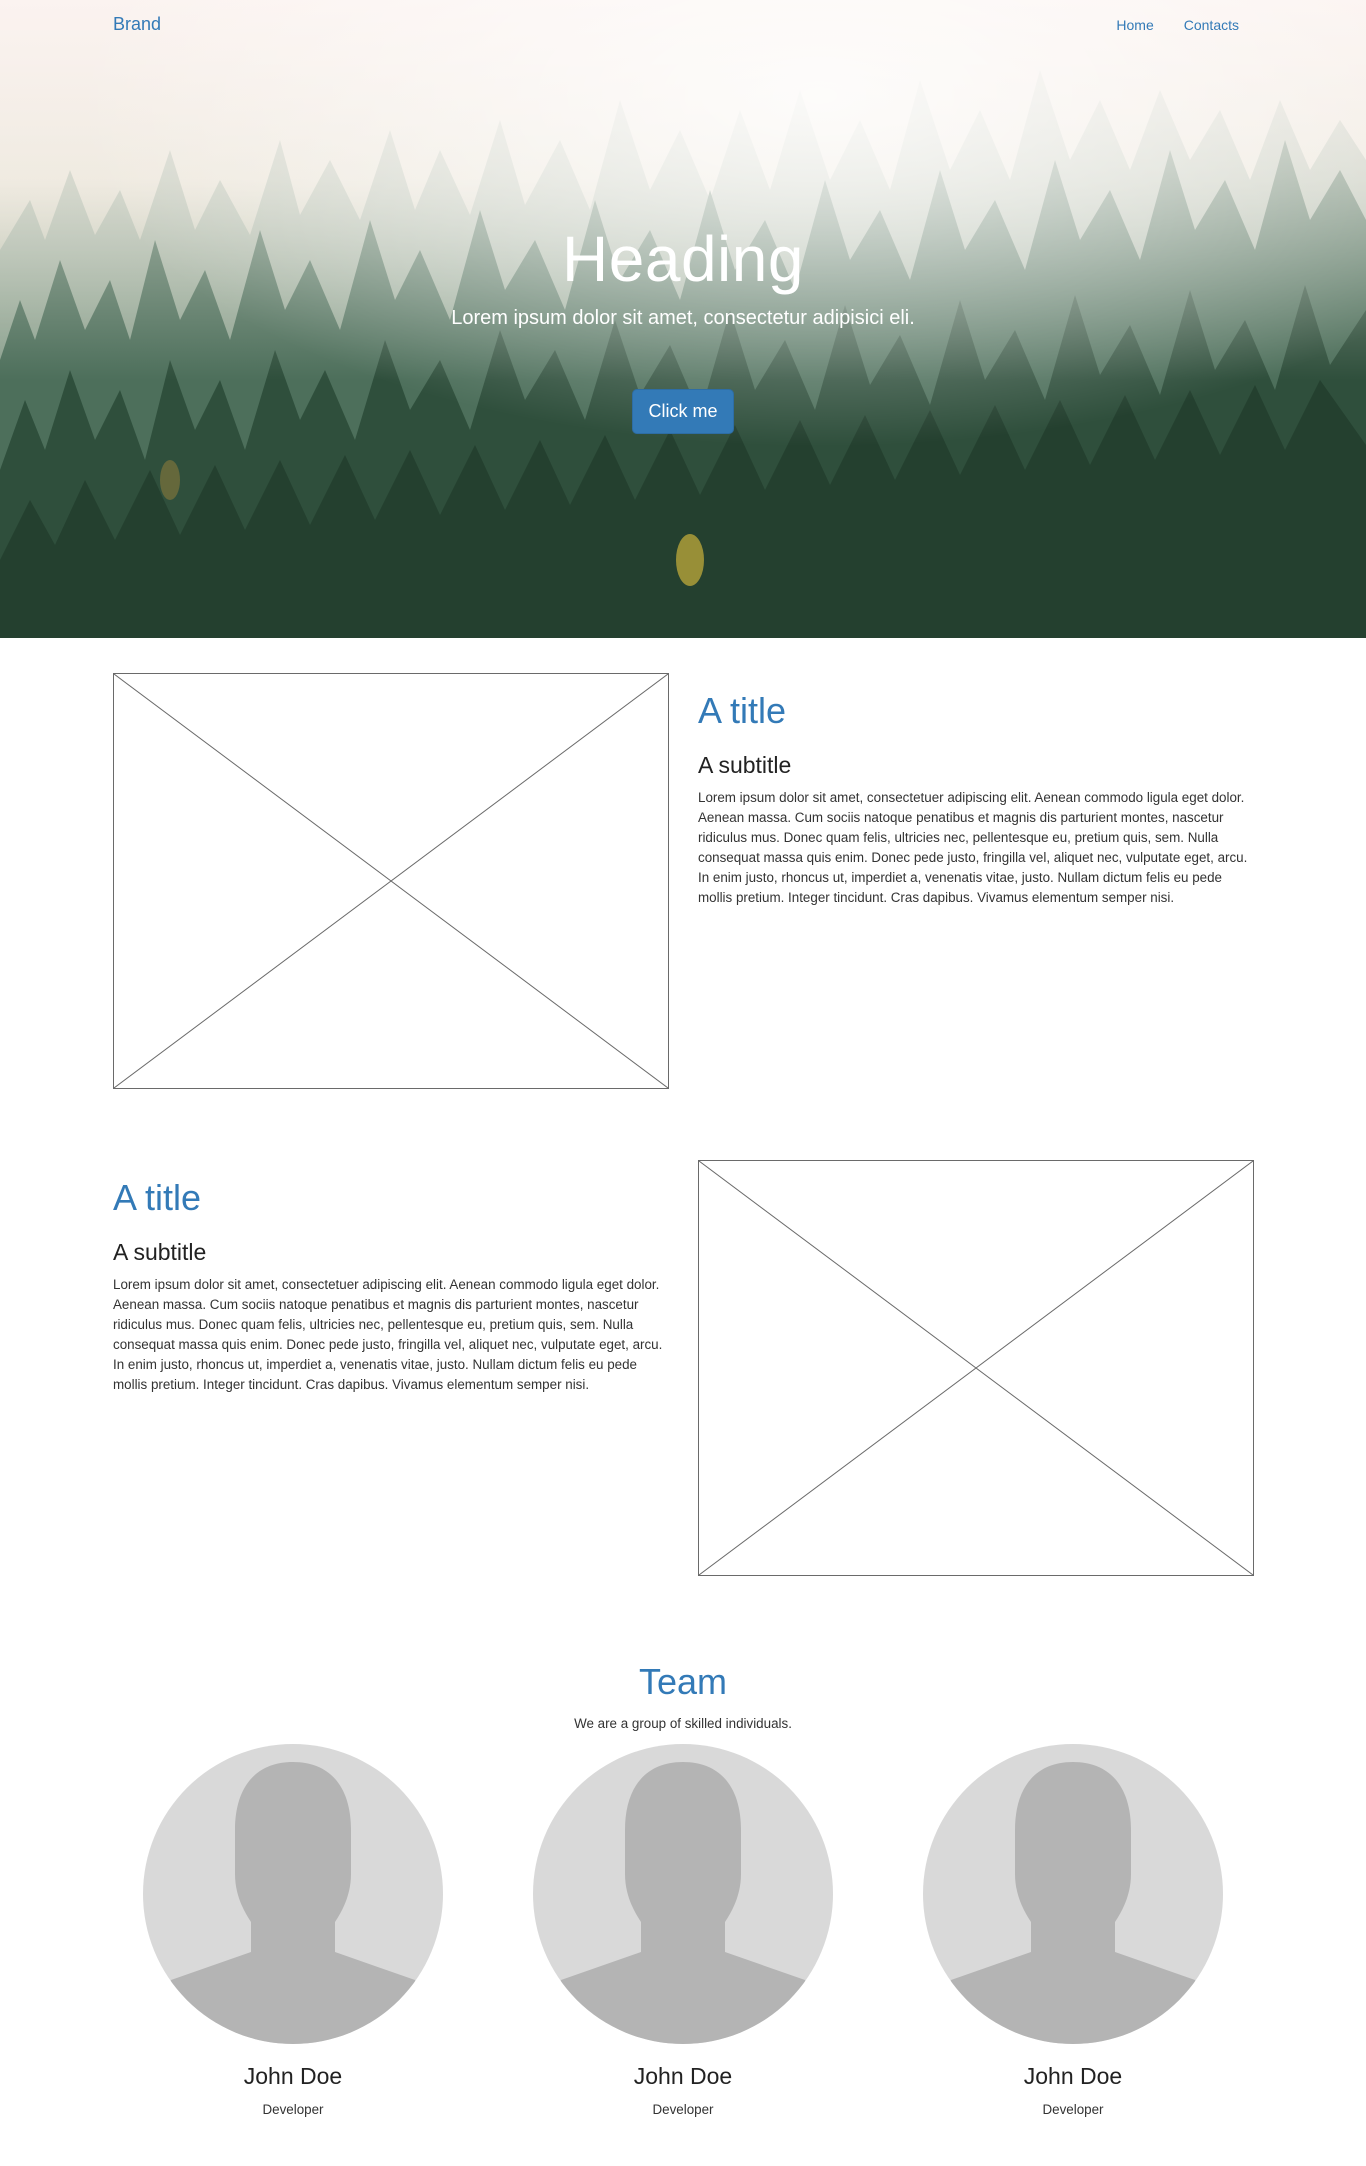  Describe the element at coordinates (683, 1681) in the screenshot. I see `team-title: Team` at that location.